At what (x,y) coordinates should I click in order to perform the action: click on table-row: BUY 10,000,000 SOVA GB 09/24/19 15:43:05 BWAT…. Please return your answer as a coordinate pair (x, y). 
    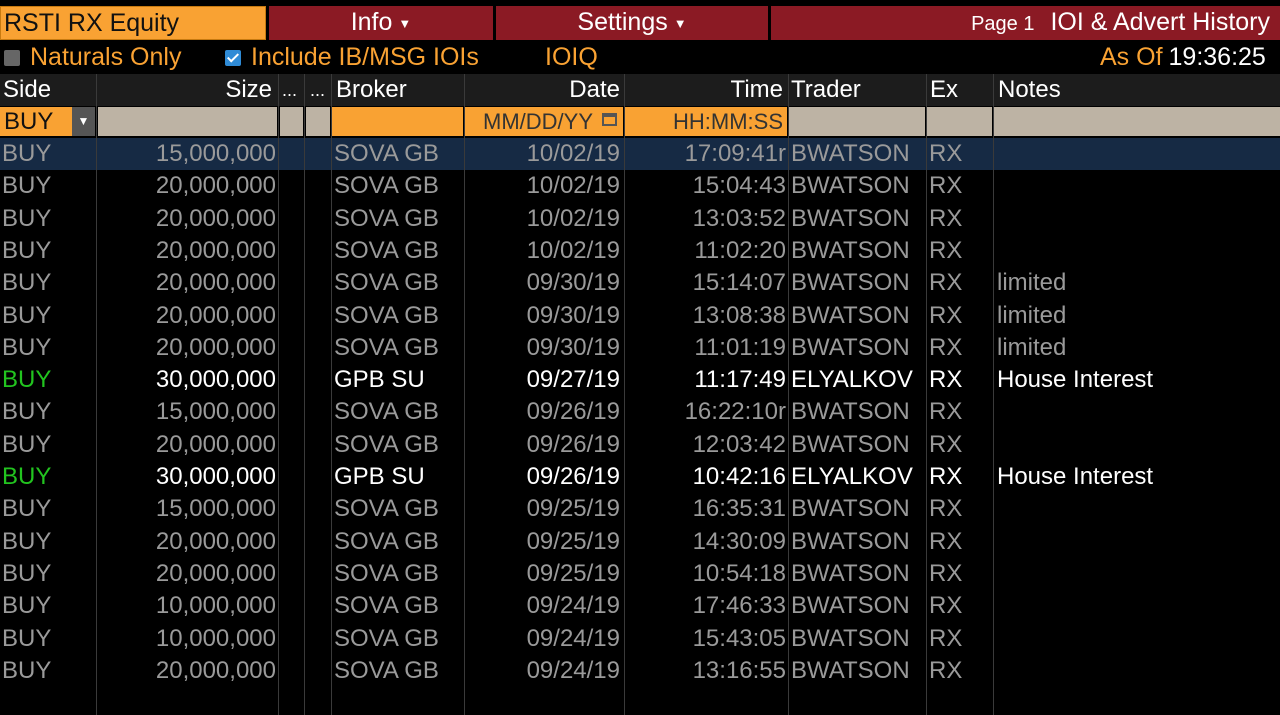
    Looking at the image, I should click on (640, 639).